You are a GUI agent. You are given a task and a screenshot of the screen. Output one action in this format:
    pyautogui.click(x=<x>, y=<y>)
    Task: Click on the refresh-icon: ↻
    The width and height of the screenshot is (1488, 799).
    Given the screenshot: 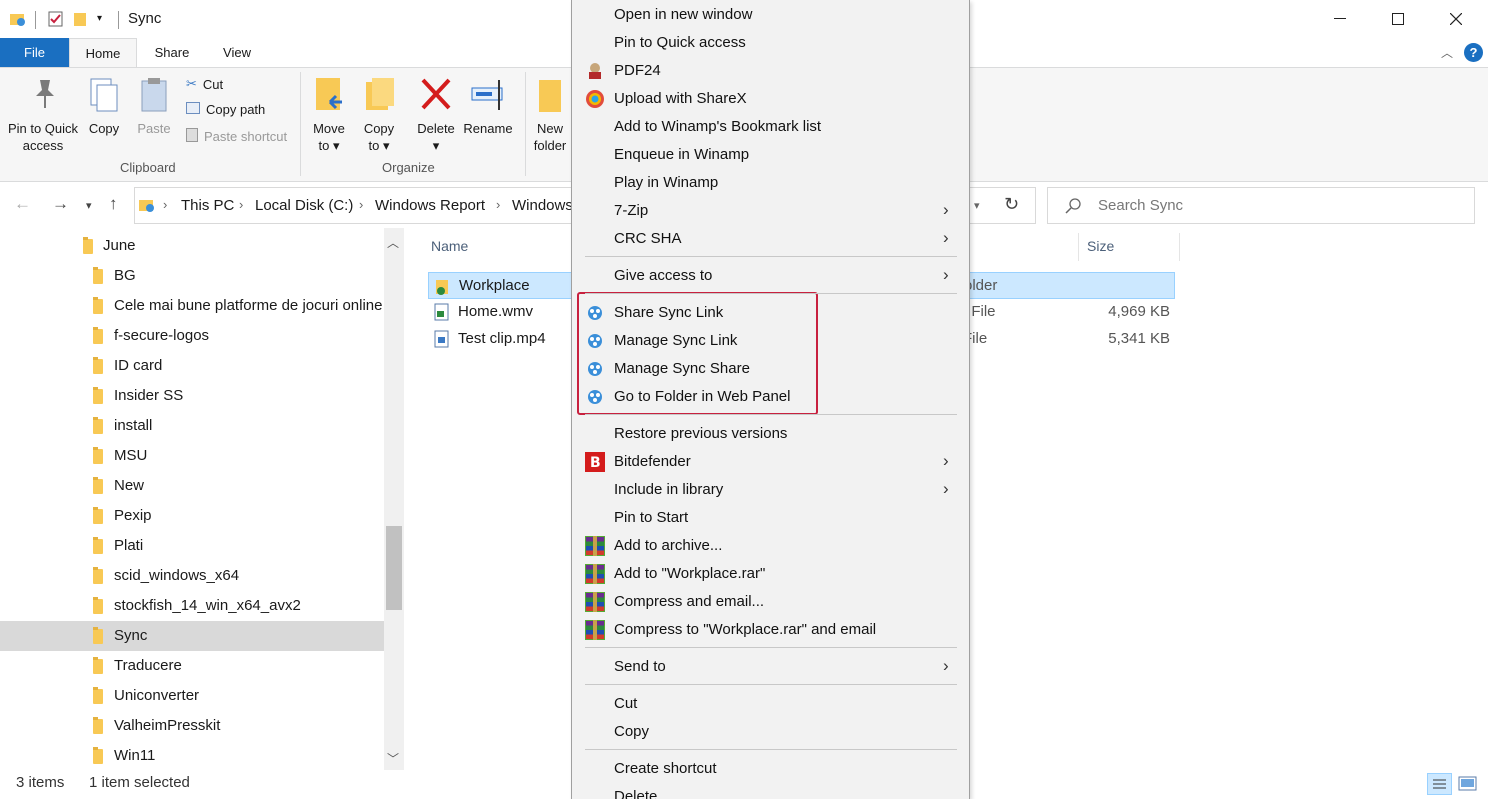 What is the action you would take?
    pyautogui.click(x=1011, y=204)
    